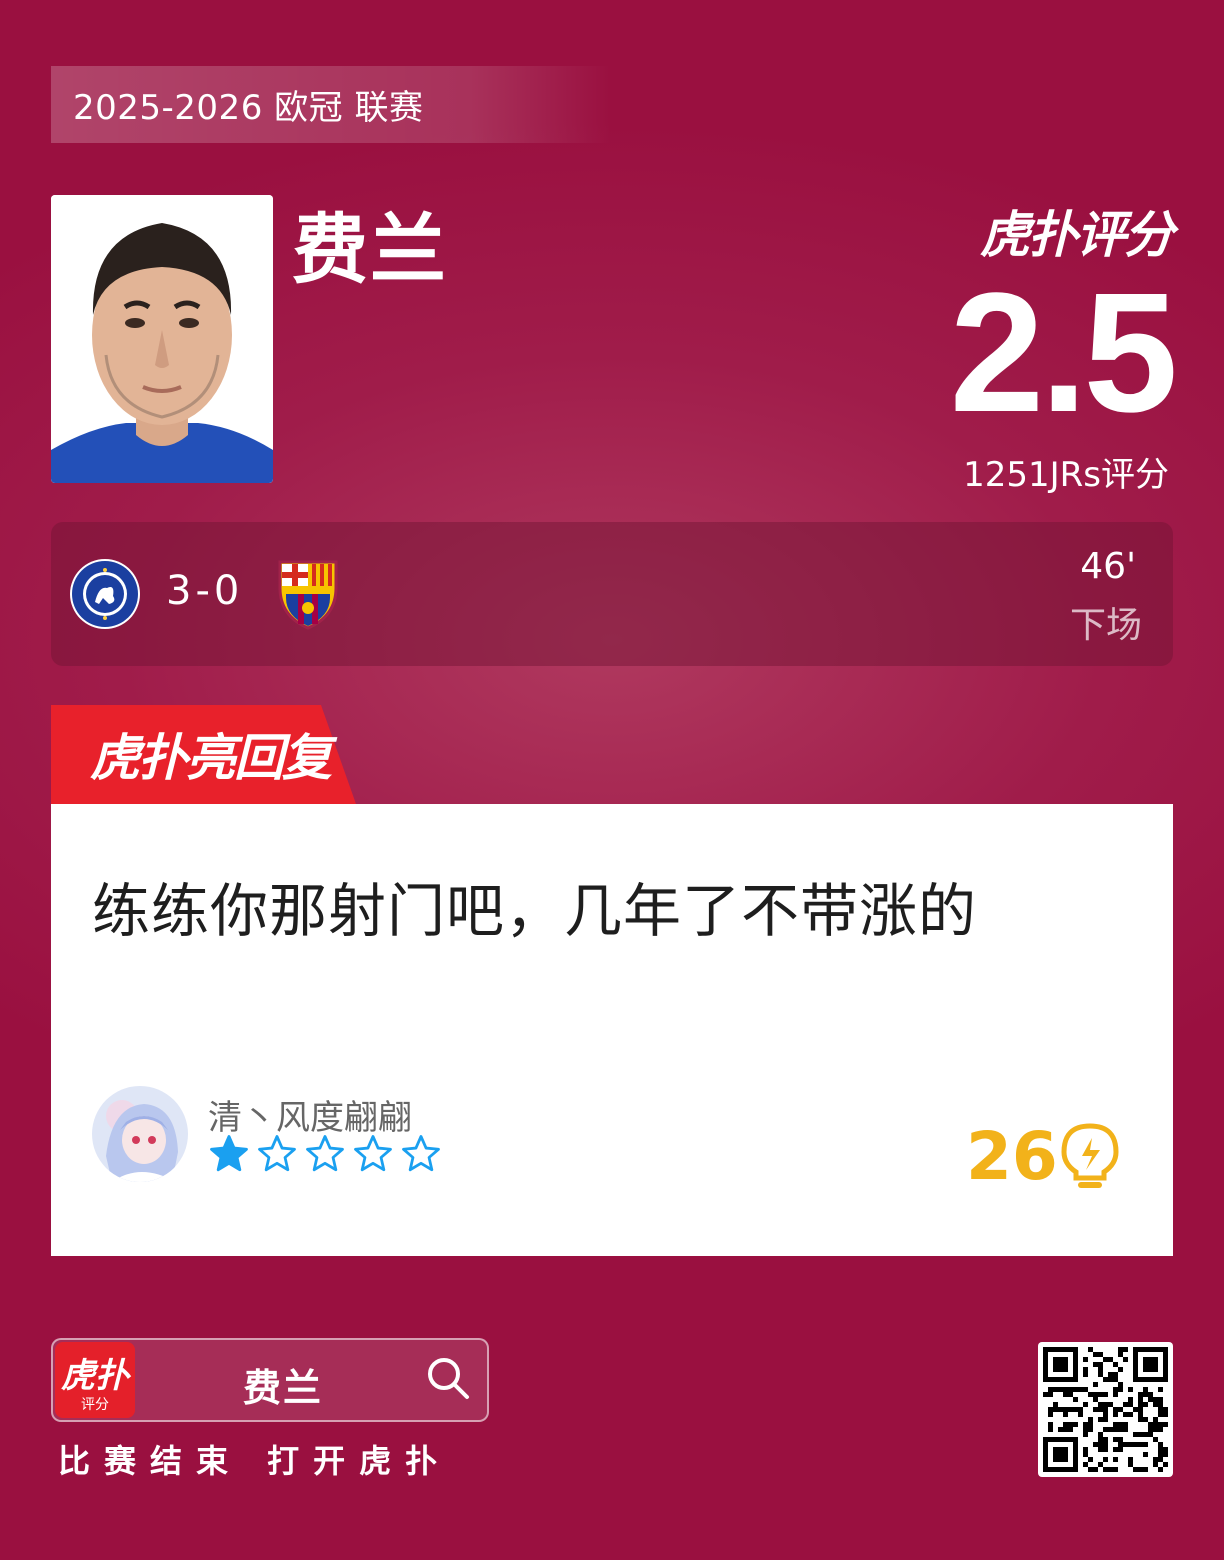 The image size is (1224, 1560). What do you see at coordinates (105, 594) in the screenshot?
I see `chelsea-crest-icon` at bounding box center [105, 594].